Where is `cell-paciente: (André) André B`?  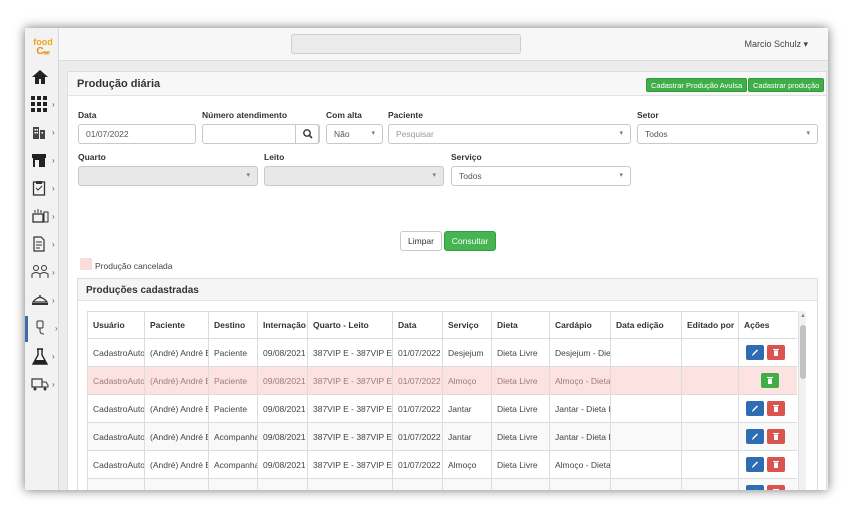 cell-paciente: (André) André B is located at coordinates (176, 352).